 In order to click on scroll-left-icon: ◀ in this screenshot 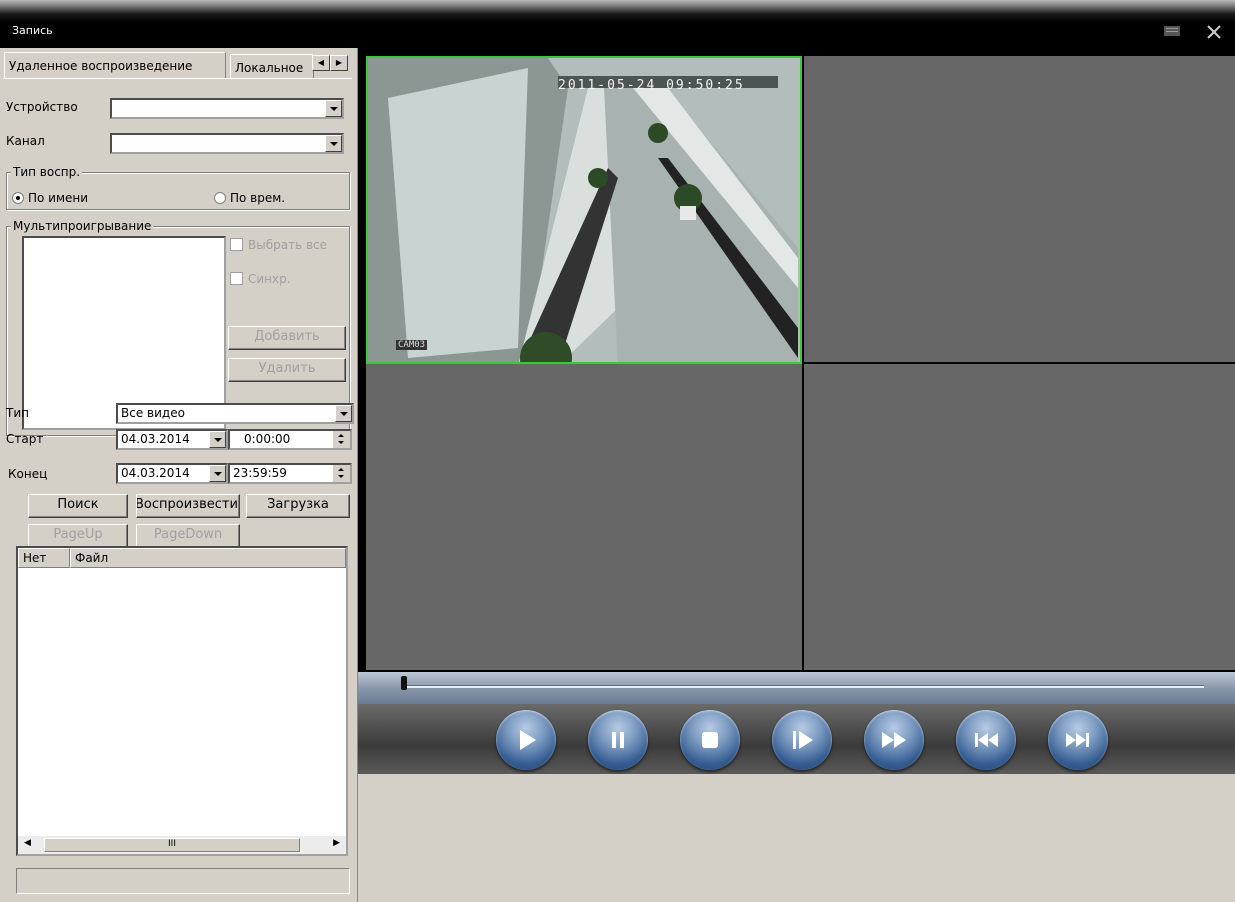, I will do `click(27, 843)`.